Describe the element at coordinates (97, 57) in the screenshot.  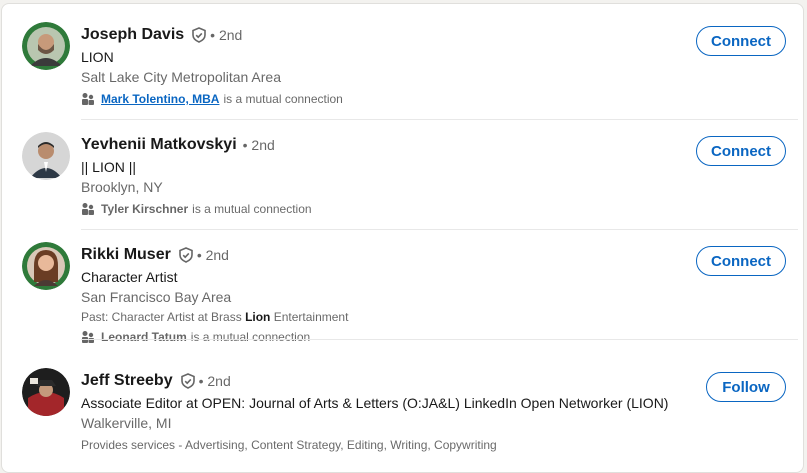
I see `member-headline: LION` at that location.